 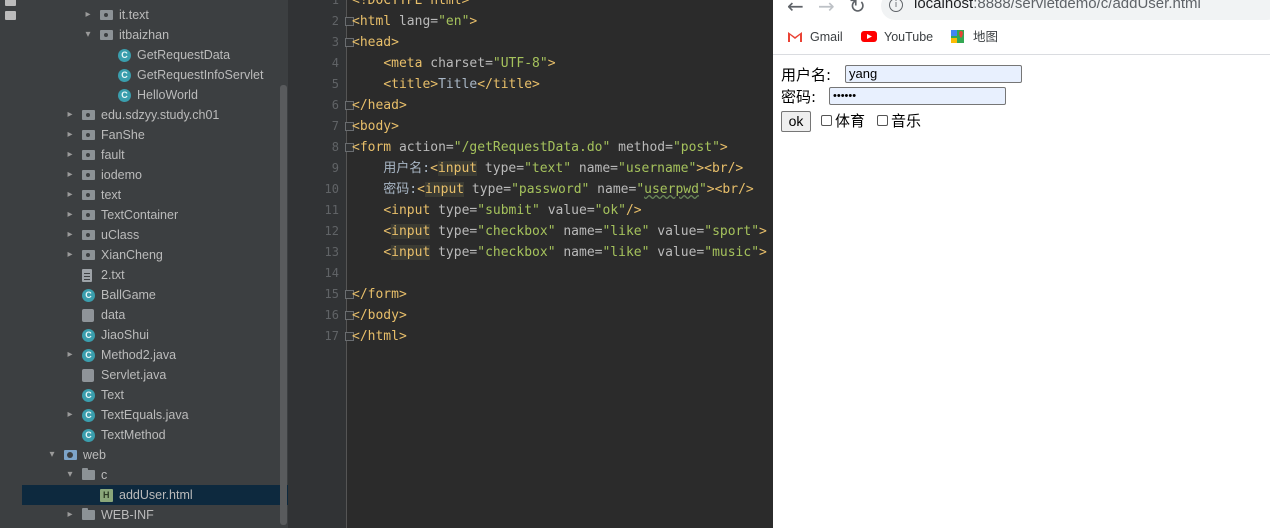 What do you see at coordinates (132, 255) in the screenshot?
I see `tree-item-label: XianCheng` at bounding box center [132, 255].